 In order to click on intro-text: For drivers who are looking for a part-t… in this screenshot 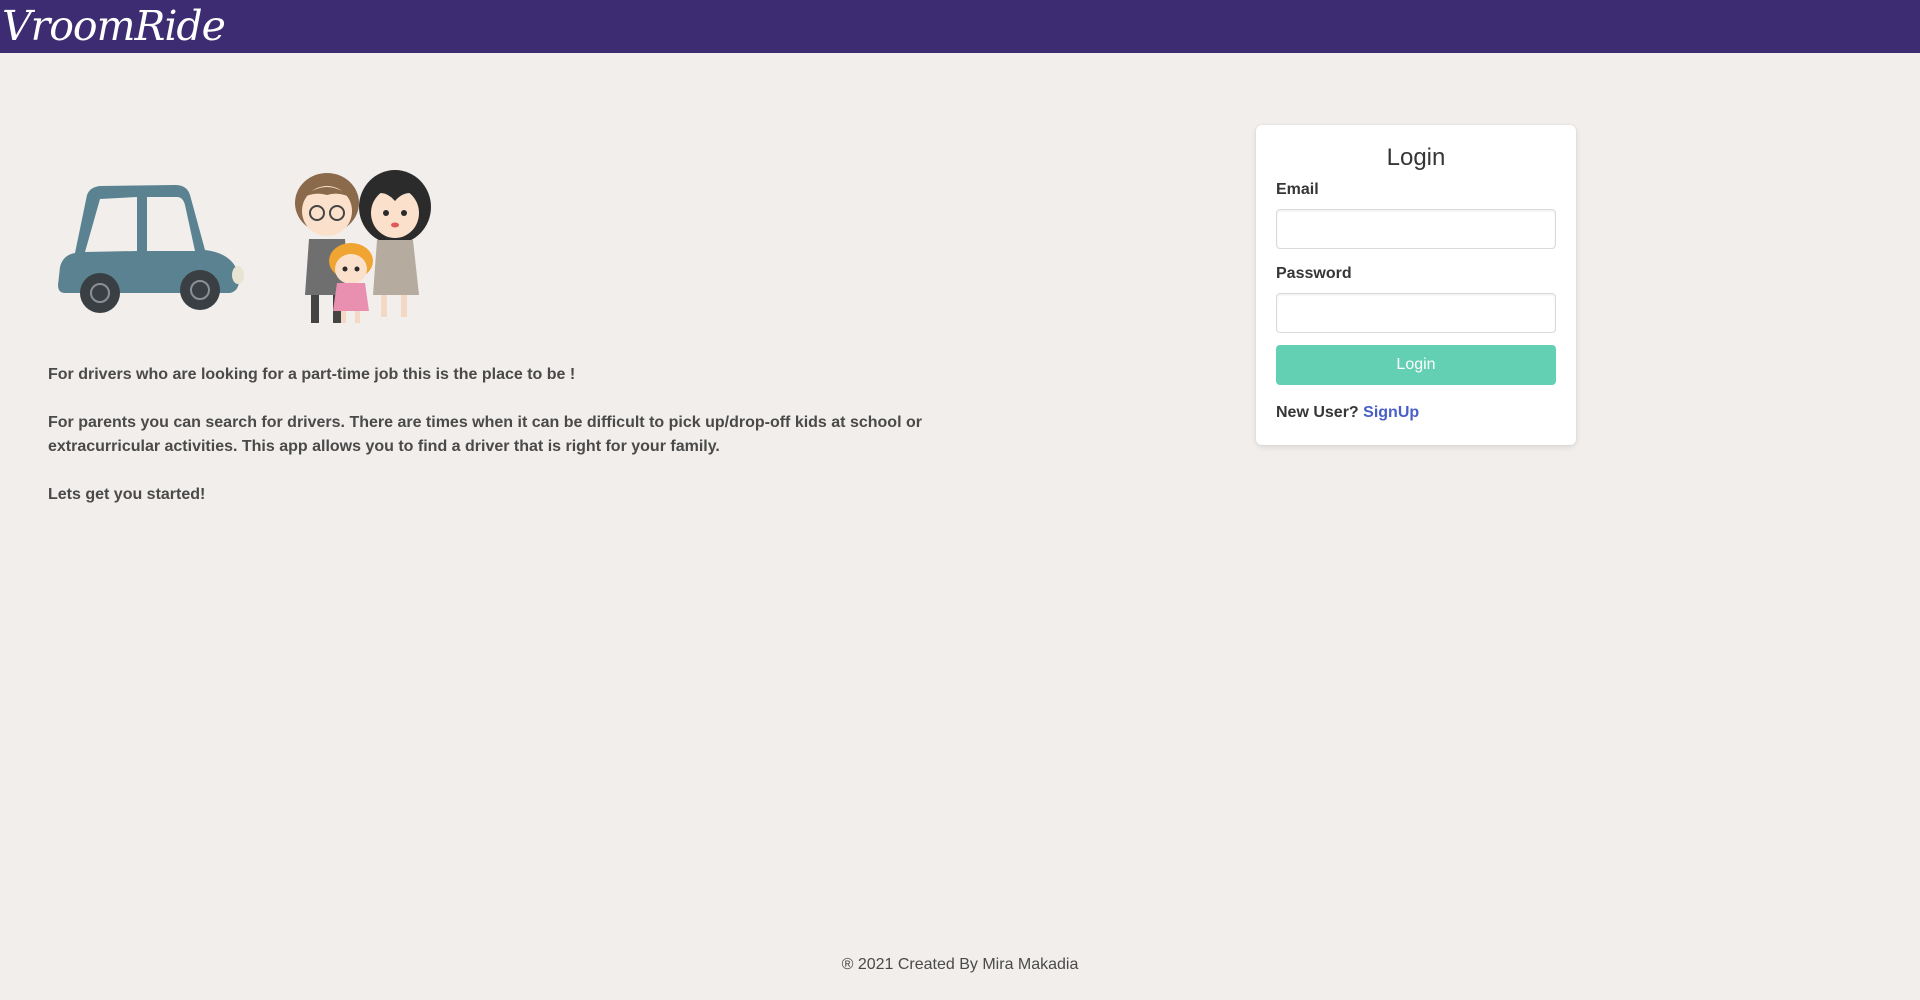, I will do `click(508, 447)`.